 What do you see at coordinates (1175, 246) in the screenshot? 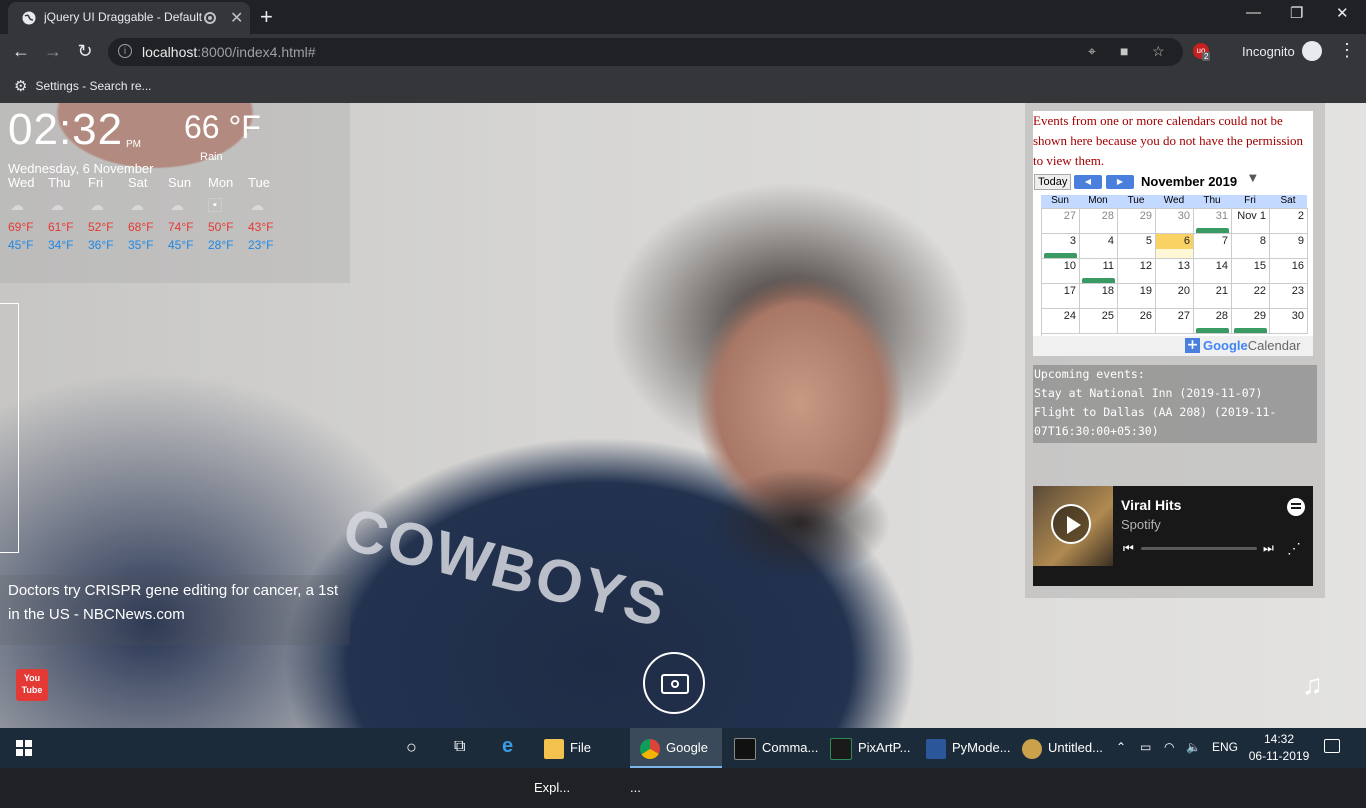
I see `calendar-day-cell: 6` at bounding box center [1175, 246].